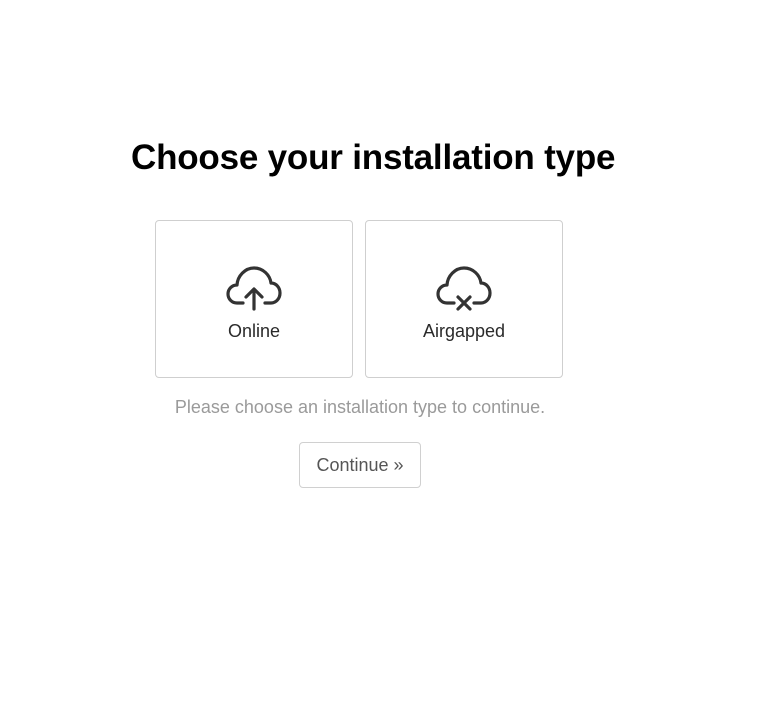 This screenshot has height=707, width=784. I want to click on online-option-label: Online, so click(254, 331).